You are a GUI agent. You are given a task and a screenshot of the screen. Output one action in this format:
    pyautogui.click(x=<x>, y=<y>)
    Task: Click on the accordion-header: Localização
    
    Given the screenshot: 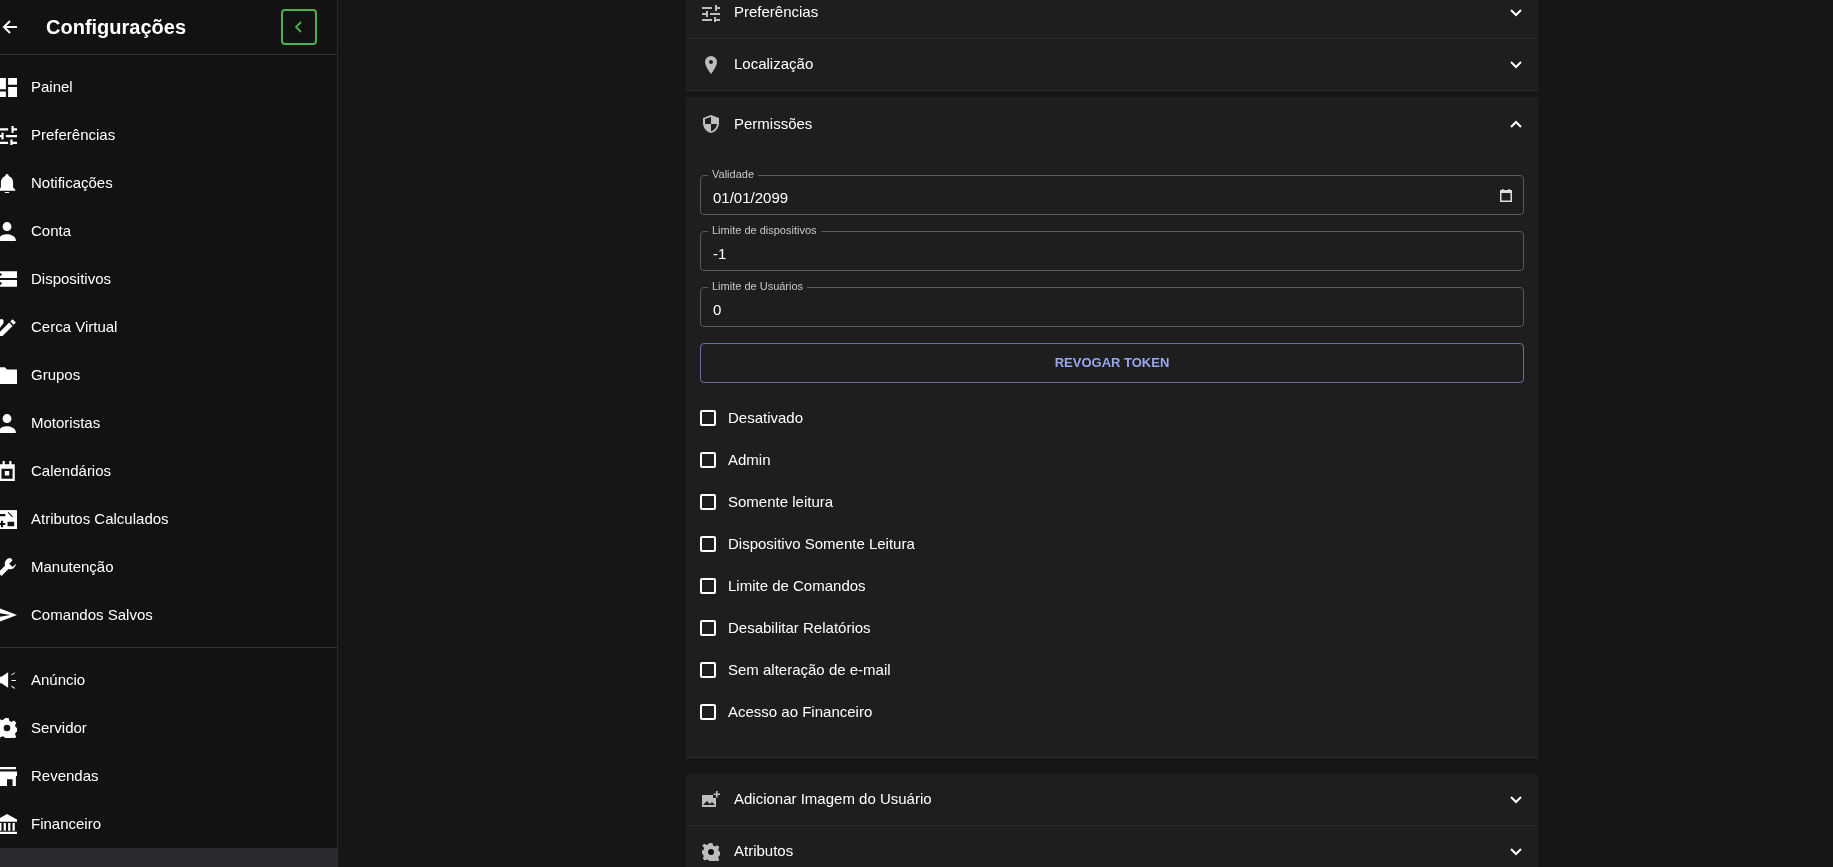 What is the action you would take?
    pyautogui.click(x=1112, y=65)
    